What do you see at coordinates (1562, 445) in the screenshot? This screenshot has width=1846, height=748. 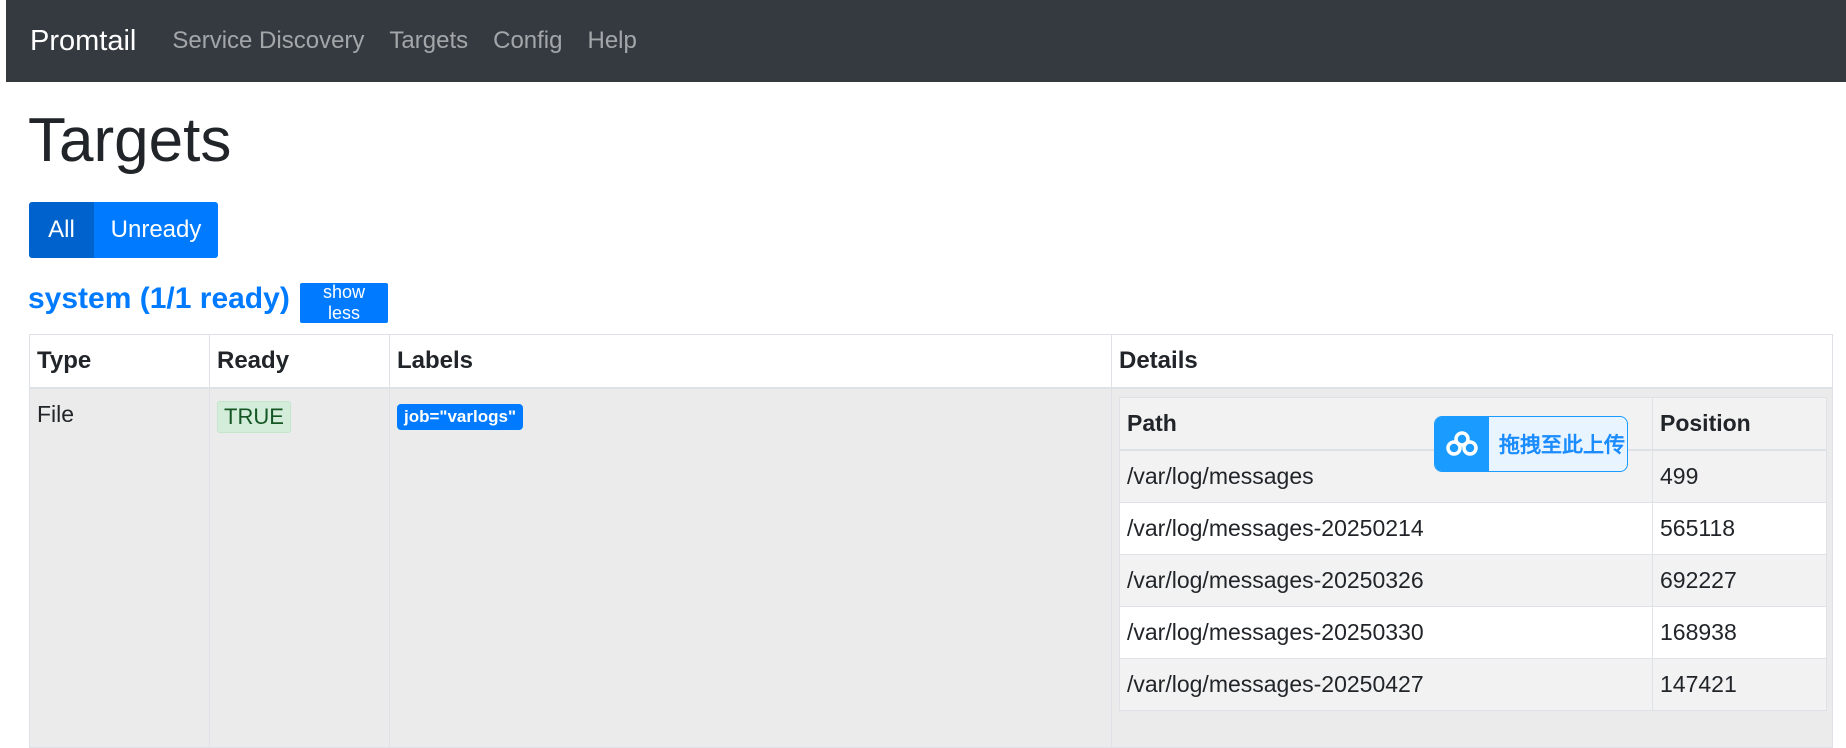 I see `upload-drop-label: 拖拽至此上传` at bounding box center [1562, 445].